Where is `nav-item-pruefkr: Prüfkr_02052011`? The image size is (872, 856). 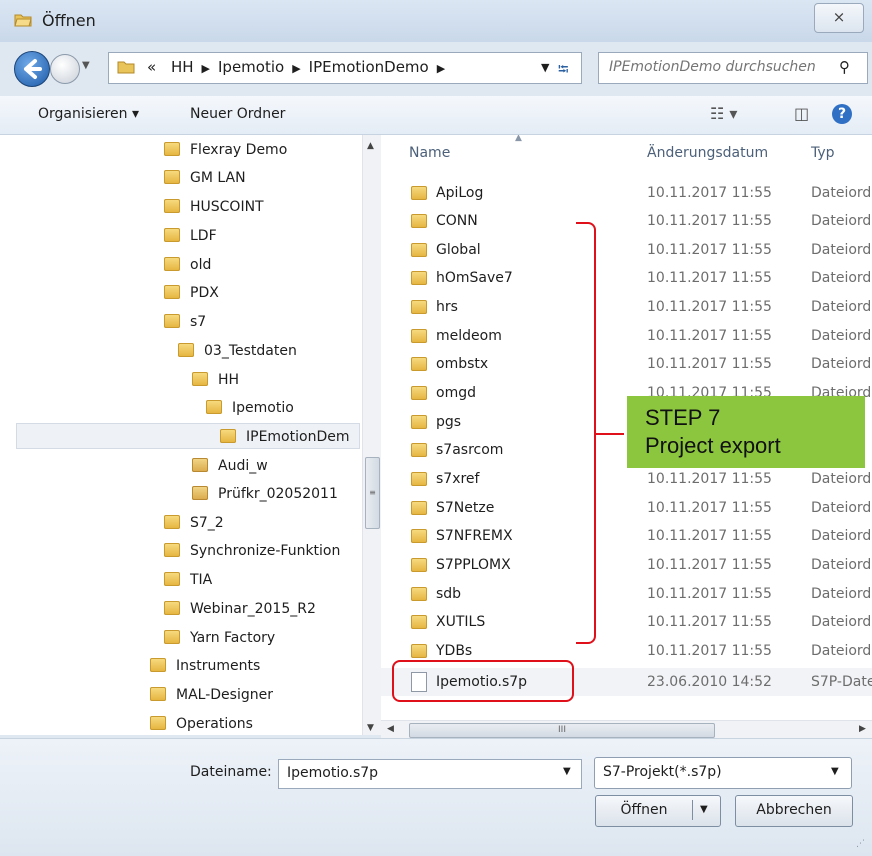 nav-item-pruefkr: Prüfkr_02052011 is located at coordinates (265, 494).